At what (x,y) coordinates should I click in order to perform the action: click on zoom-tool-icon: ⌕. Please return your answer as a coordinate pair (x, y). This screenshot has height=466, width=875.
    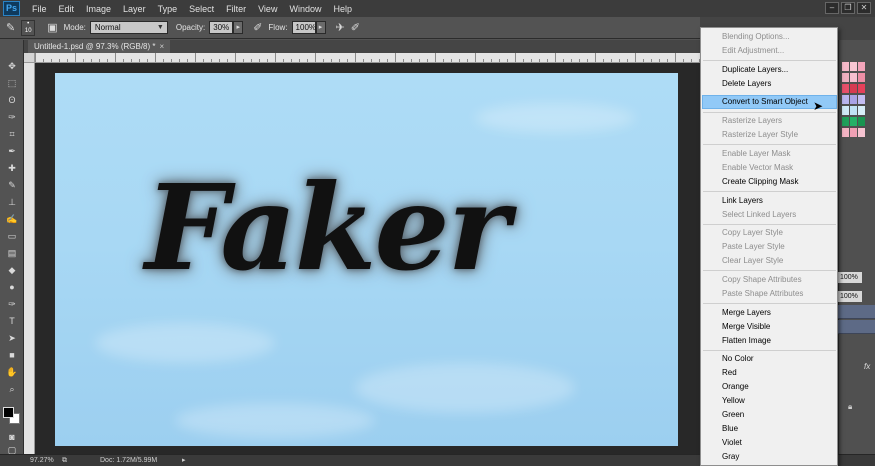
    Looking at the image, I should click on (12, 389).